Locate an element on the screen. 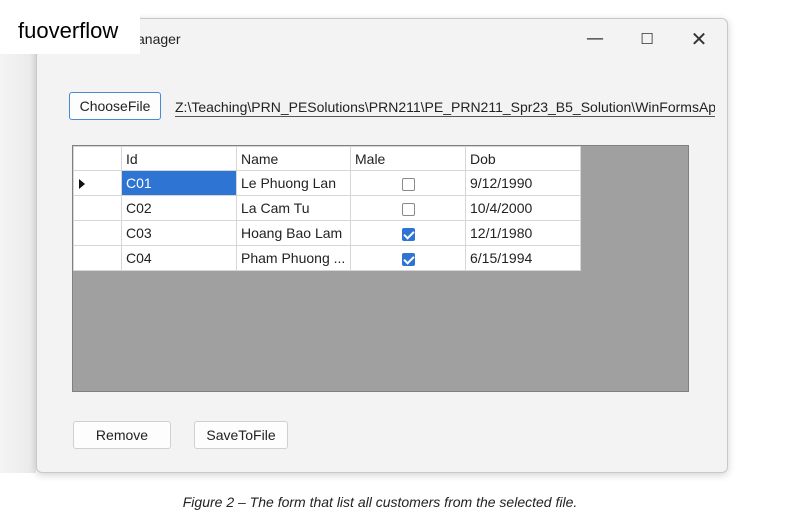  table-row: C01 Le Phuong Lan 9/12/1990 is located at coordinates (327, 183).